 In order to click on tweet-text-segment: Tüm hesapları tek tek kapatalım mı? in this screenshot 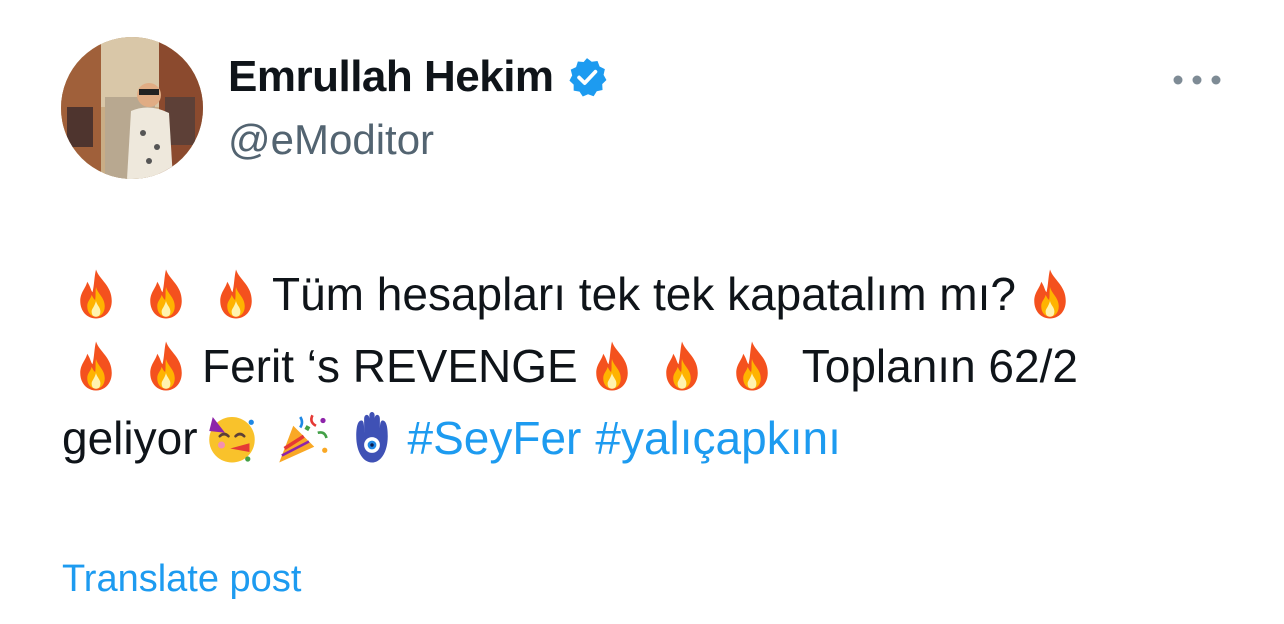, I will do `click(644, 294)`.